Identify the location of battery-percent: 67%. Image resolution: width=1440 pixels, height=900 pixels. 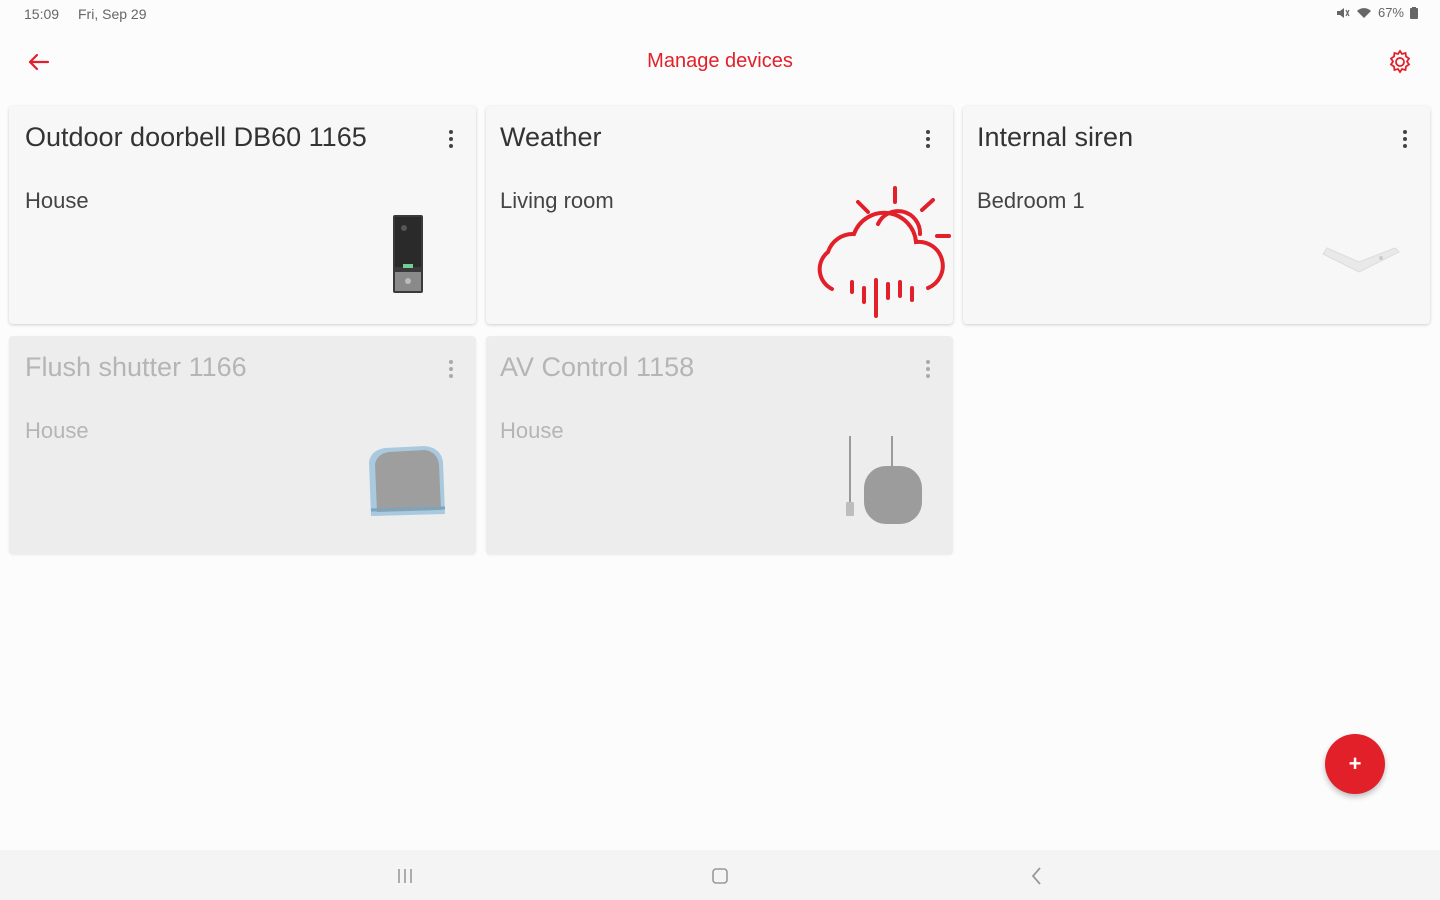
(1390, 12).